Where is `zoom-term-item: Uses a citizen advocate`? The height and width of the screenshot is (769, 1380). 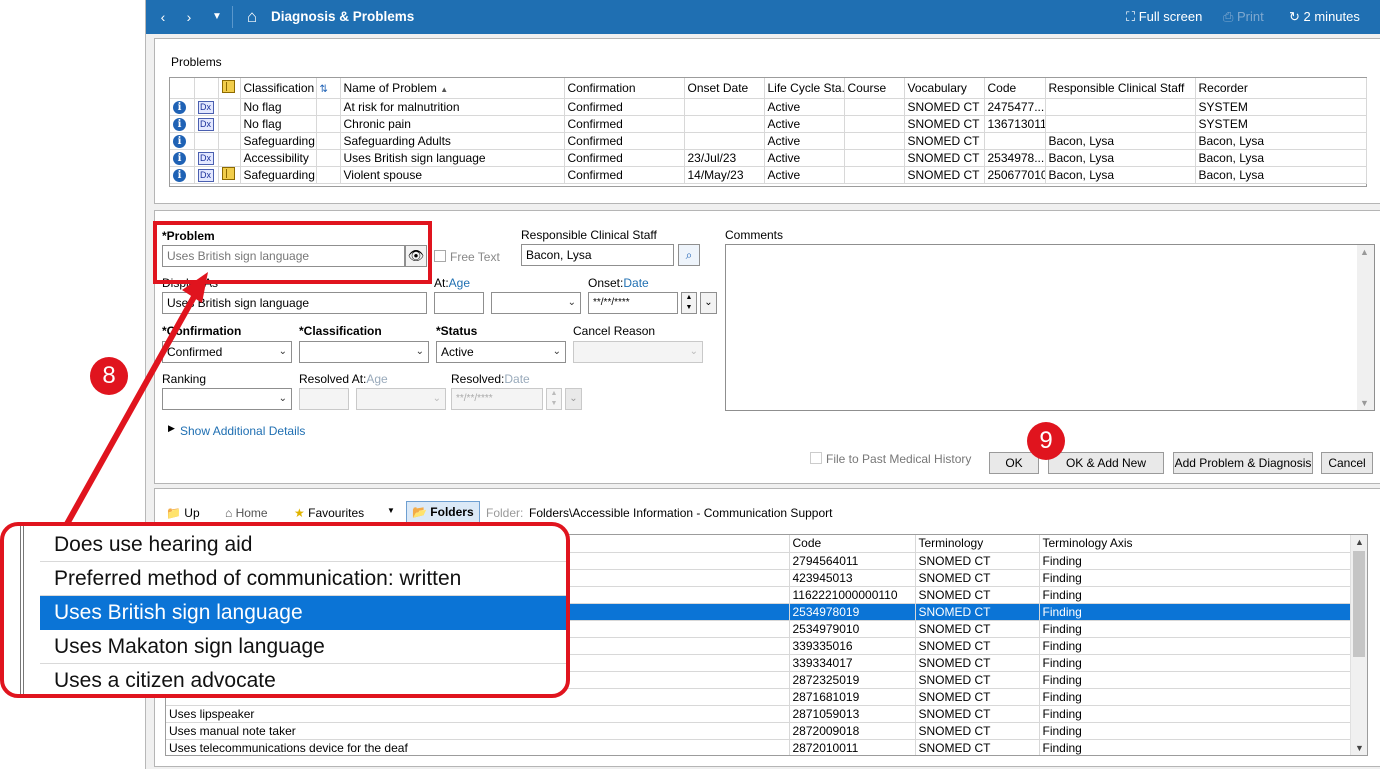
zoom-term-item: Uses a citizen advocate is located at coordinates (303, 679).